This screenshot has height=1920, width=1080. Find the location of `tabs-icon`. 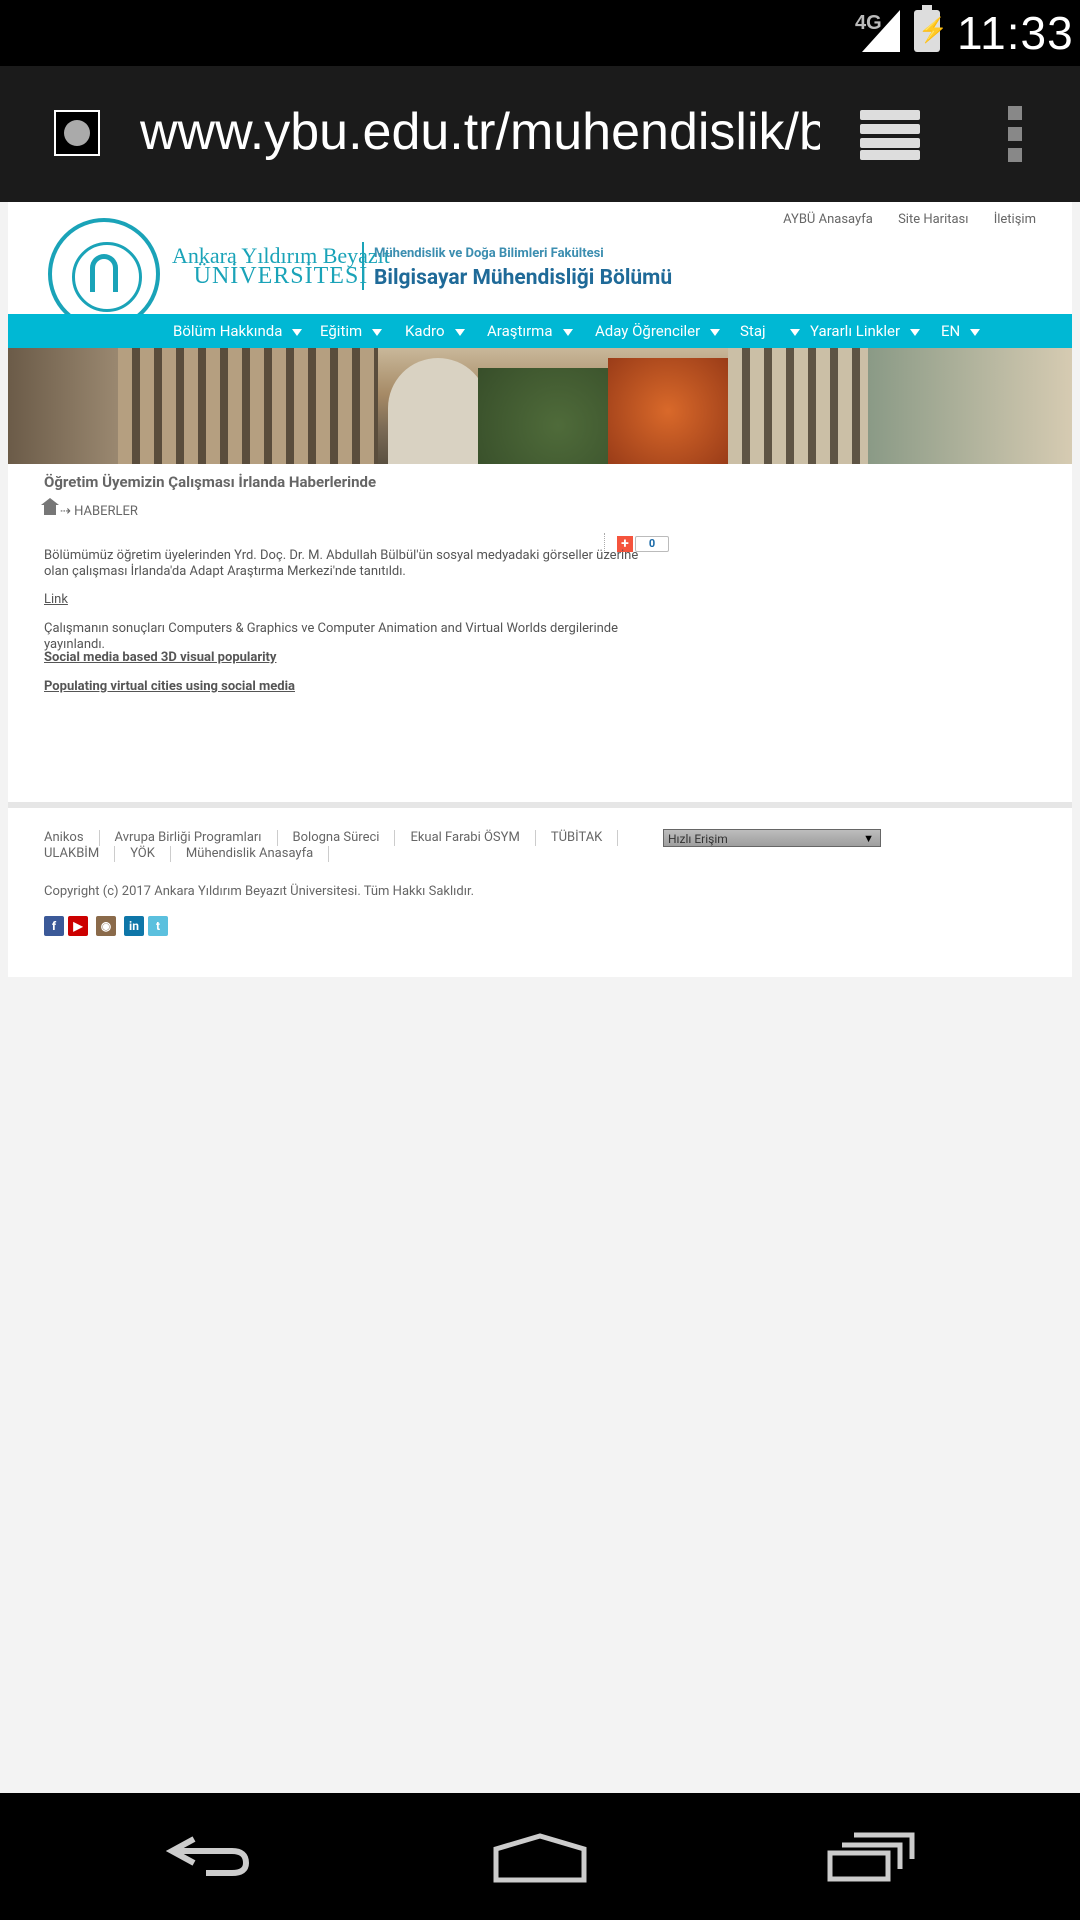

tabs-icon is located at coordinates (891, 135).